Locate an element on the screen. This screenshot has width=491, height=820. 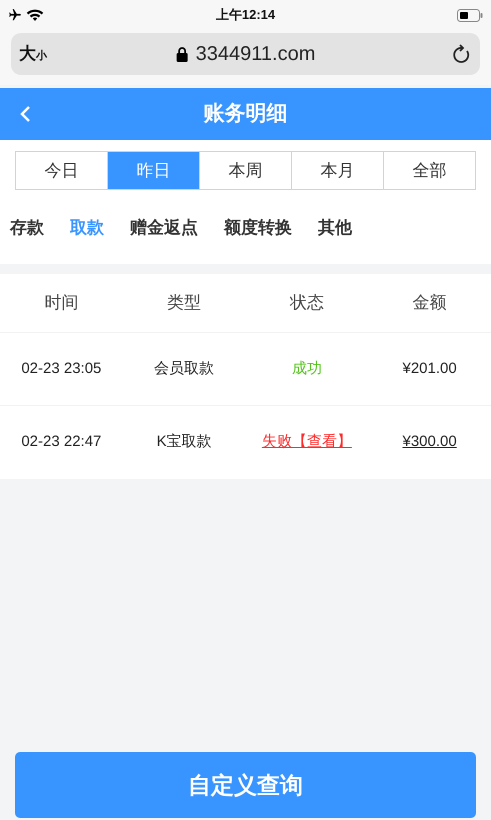
page-title: 账务明细 is located at coordinates (246, 114).